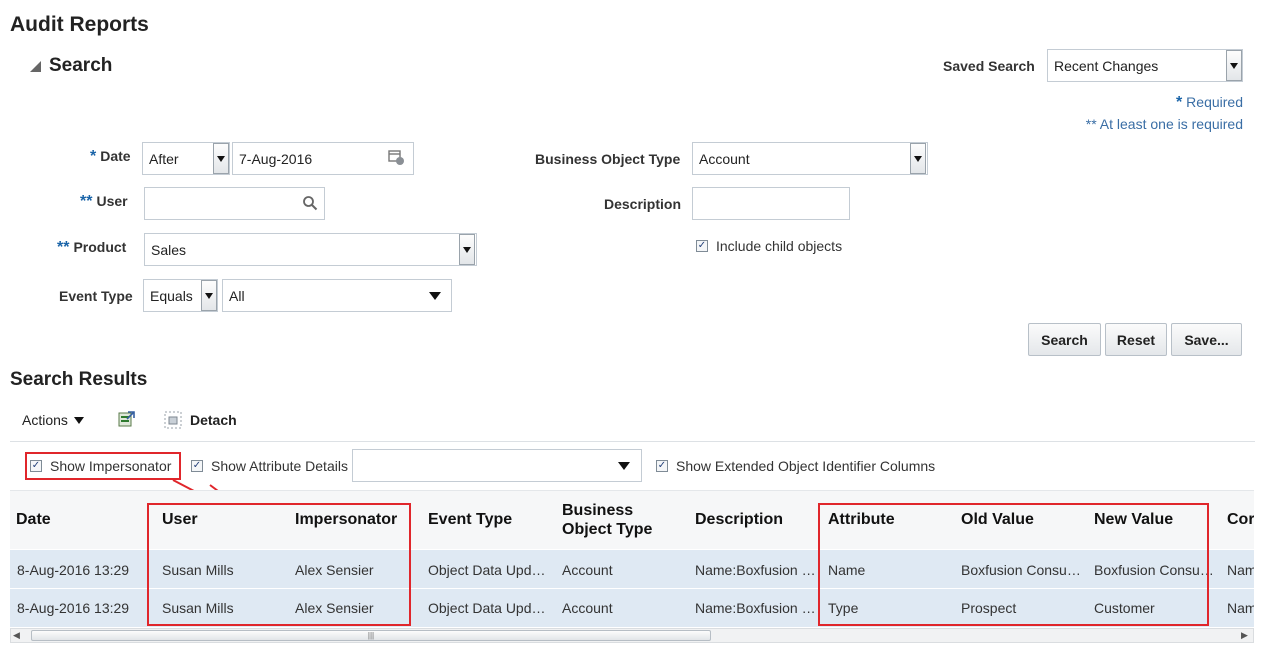 This screenshot has width=1261, height=655. What do you see at coordinates (470, 520) in the screenshot?
I see `column-header-event-type: Event Type` at bounding box center [470, 520].